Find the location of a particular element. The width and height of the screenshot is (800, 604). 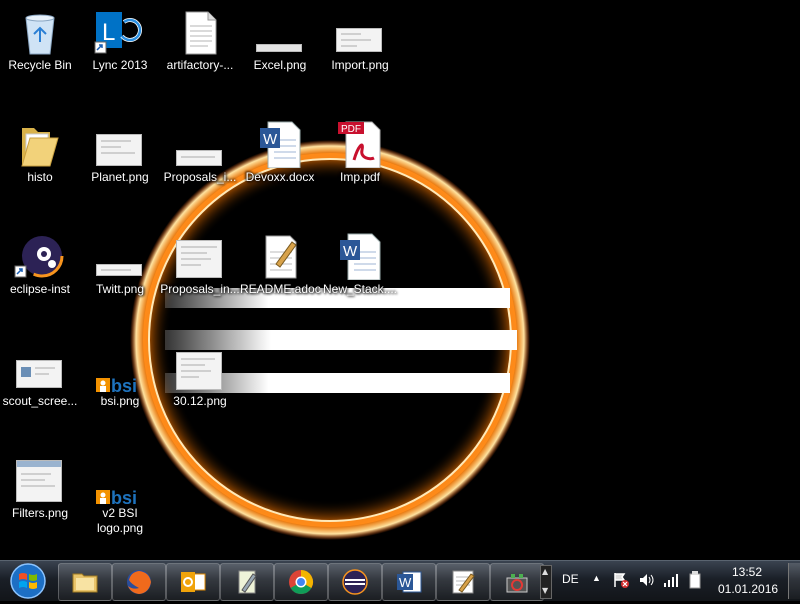

taskbar-explorer is located at coordinates (85, 582).